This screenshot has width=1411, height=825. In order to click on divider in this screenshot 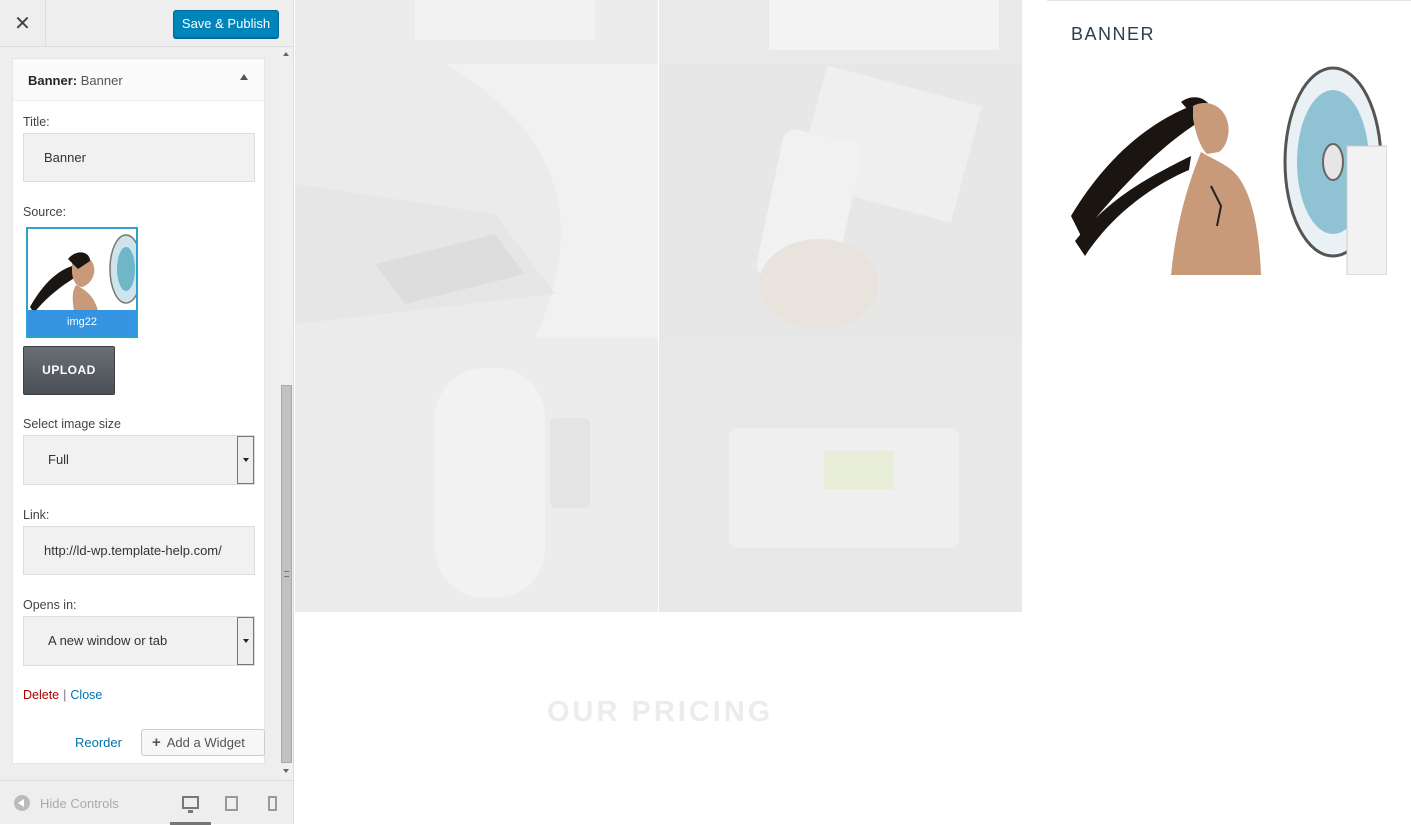, I will do `click(1229, 0)`.